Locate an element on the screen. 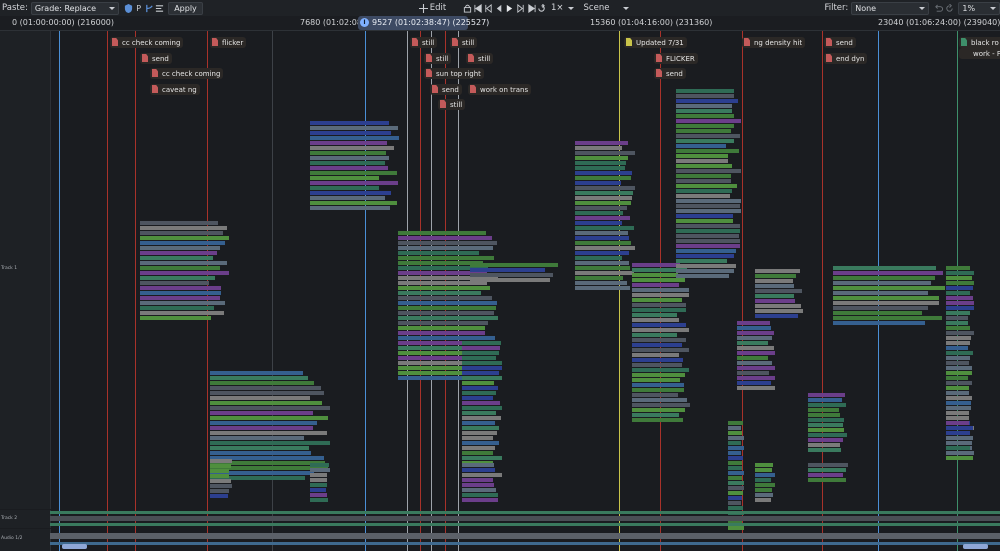  speed-select: 1× is located at coordinates (562, 8).